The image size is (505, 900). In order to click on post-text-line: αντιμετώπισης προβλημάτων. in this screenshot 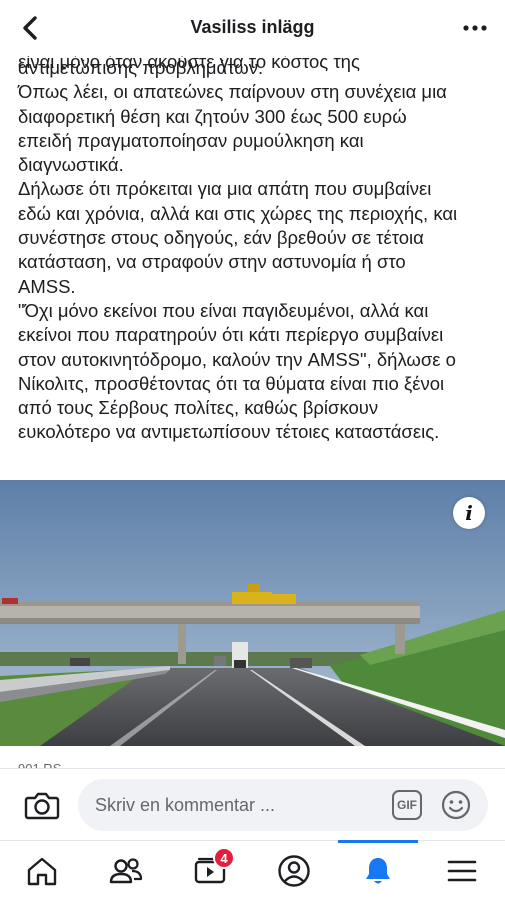, I will do `click(141, 67)`.